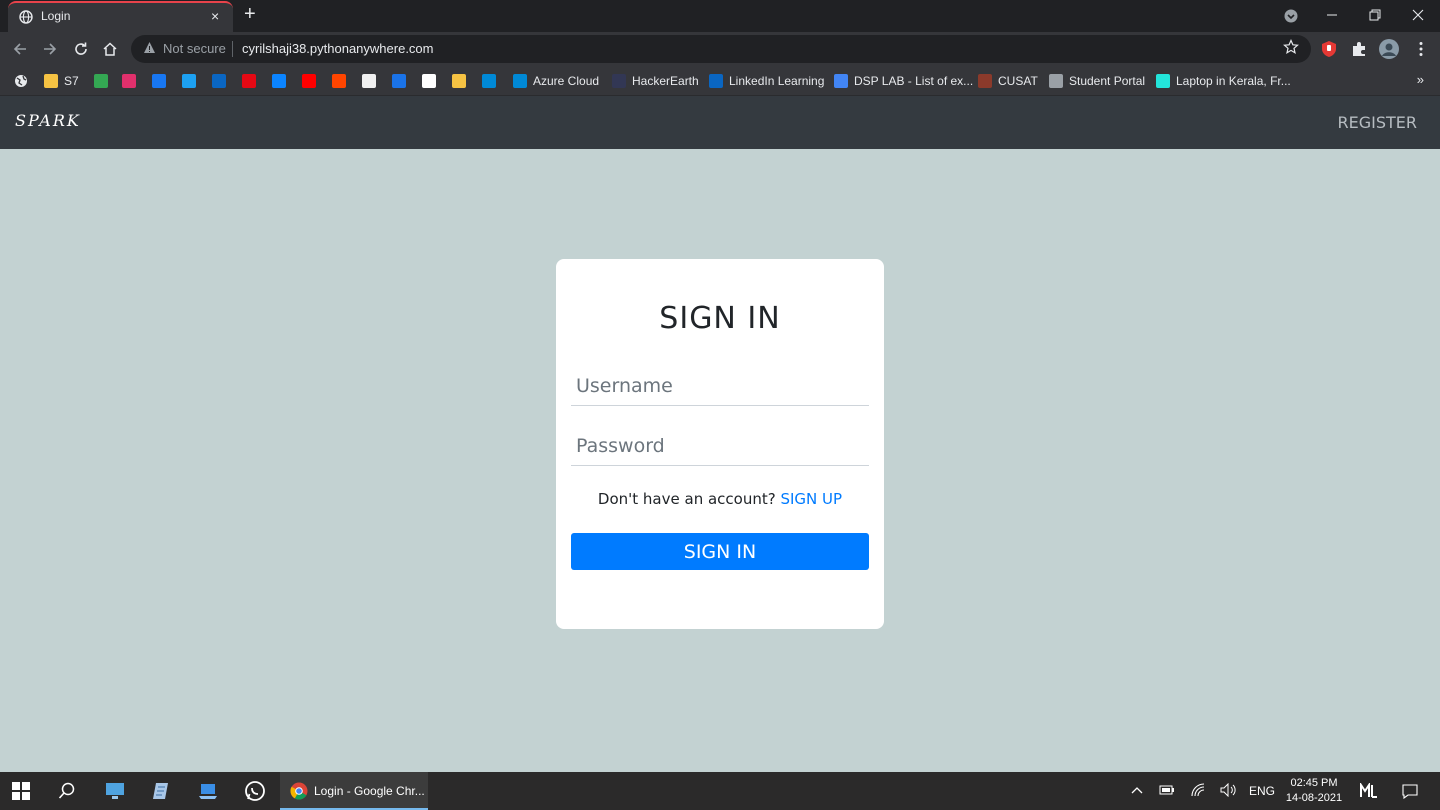  I want to click on bookmark-item: LinkedIn Learning, so click(766, 81).